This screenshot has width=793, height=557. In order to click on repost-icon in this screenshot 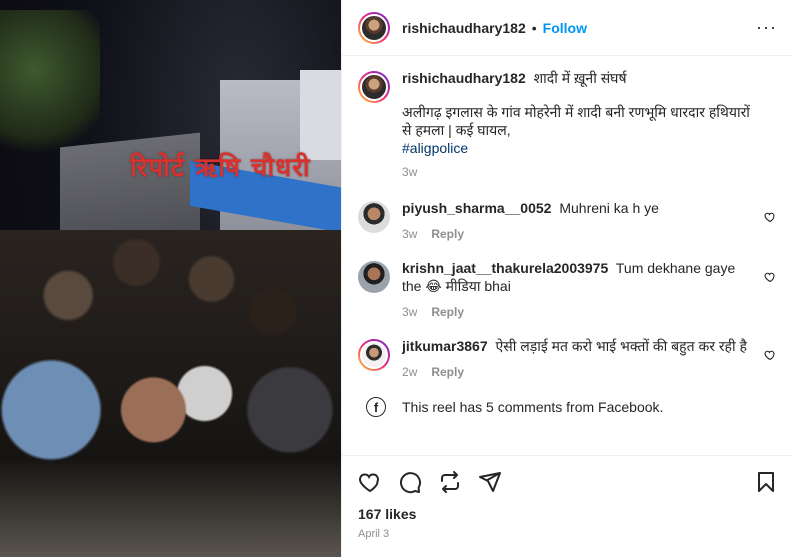, I will do `click(450, 482)`.